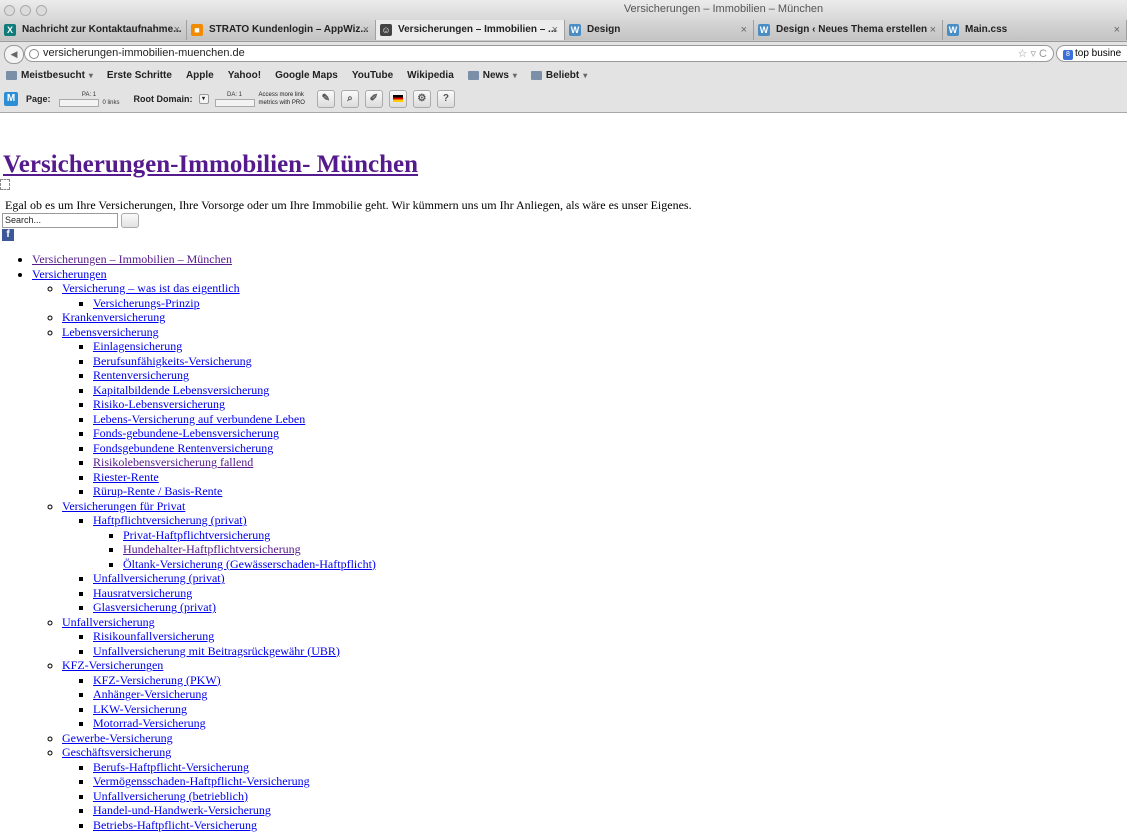 This screenshot has width=1127, height=837. I want to click on menu-item: Motorrad-Versicherung, so click(610, 723).